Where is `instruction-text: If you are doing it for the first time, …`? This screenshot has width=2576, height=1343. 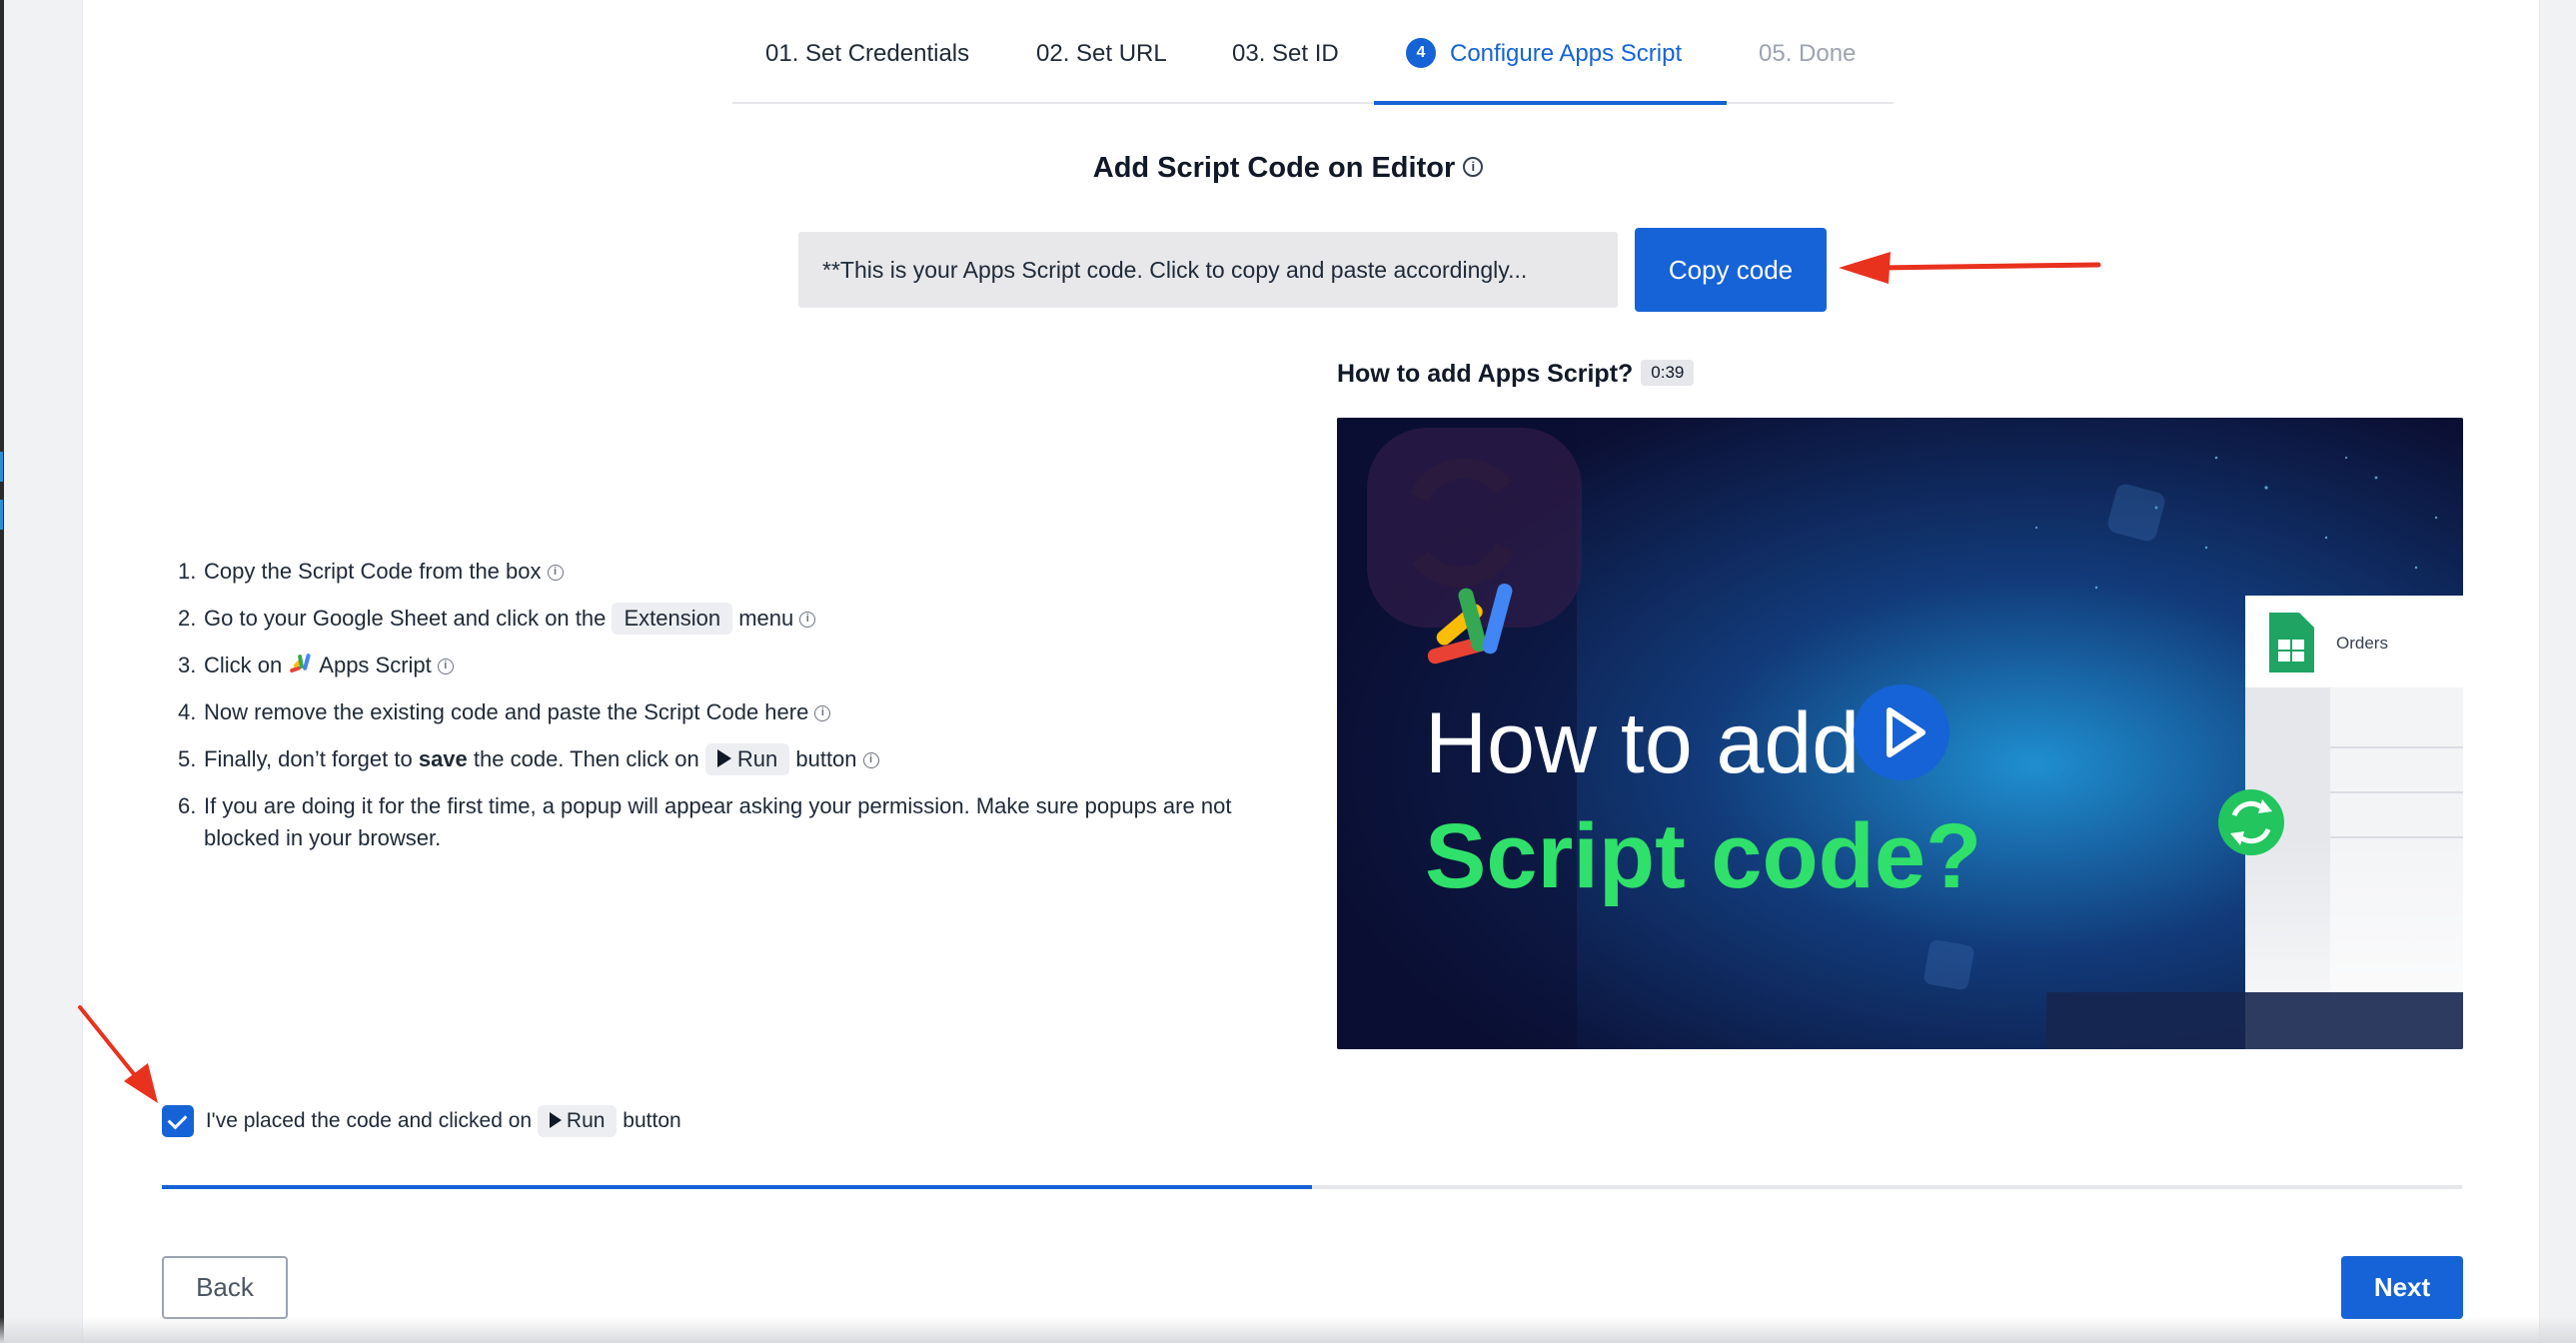 instruction-text: If you are doing it for the first time, … is located at coordinates (718, 821).